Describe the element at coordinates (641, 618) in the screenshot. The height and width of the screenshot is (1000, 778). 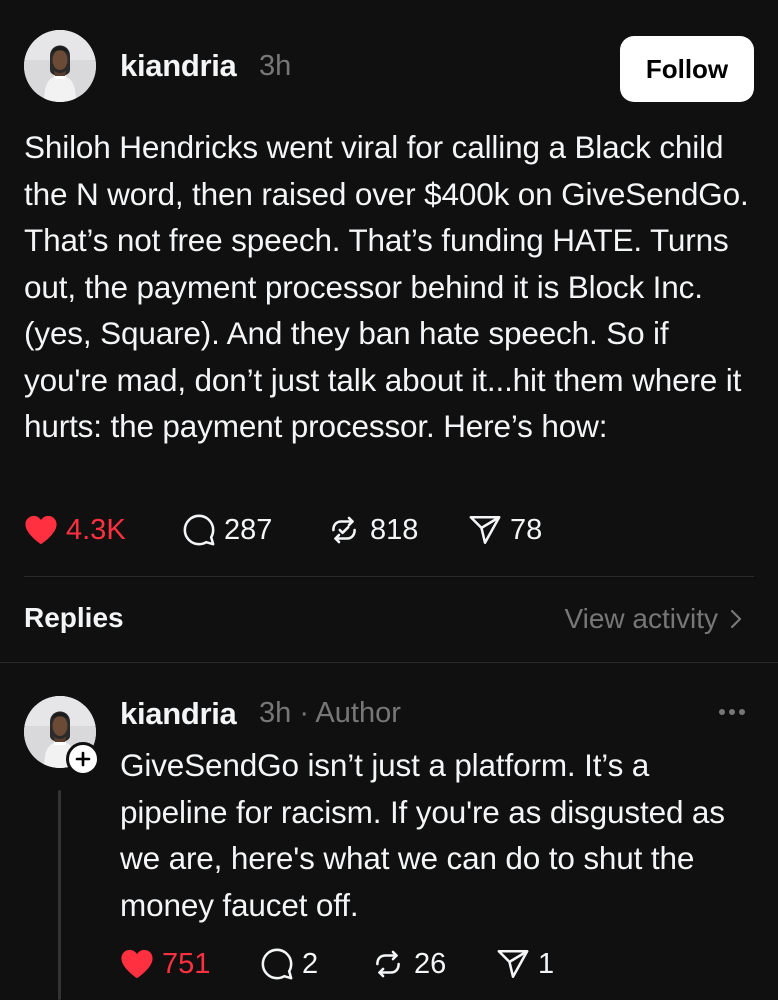
I see `view-activity-label: View activity` at that location.